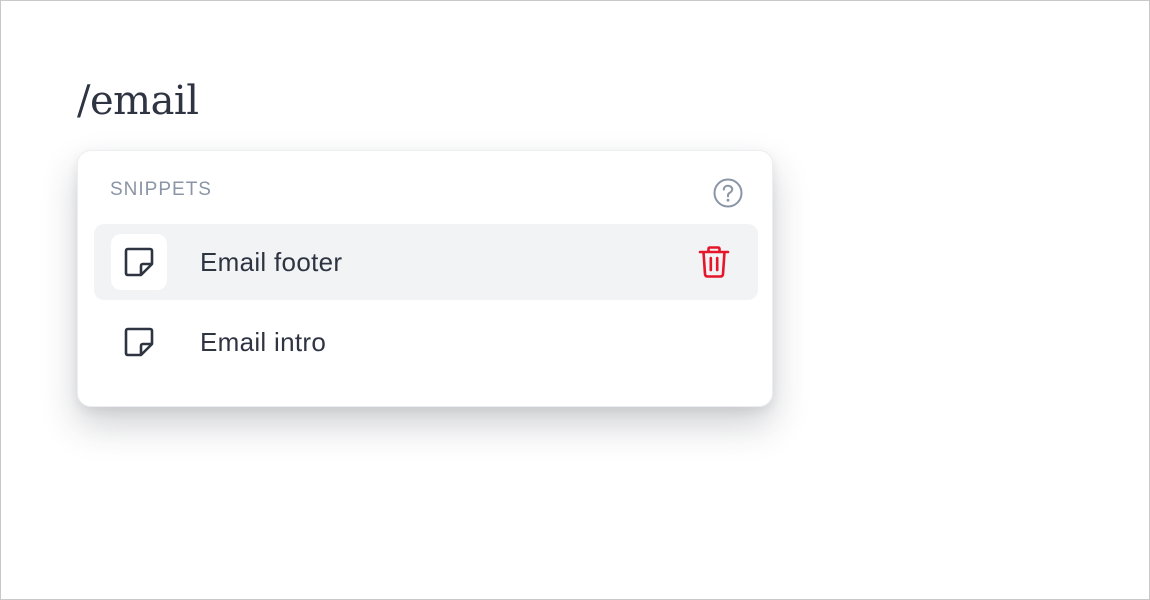  What do you see at coordinates (263, 342) in the screenshot?
I see `snippet-item-label: Email intro` at bounding box center [263, 342].